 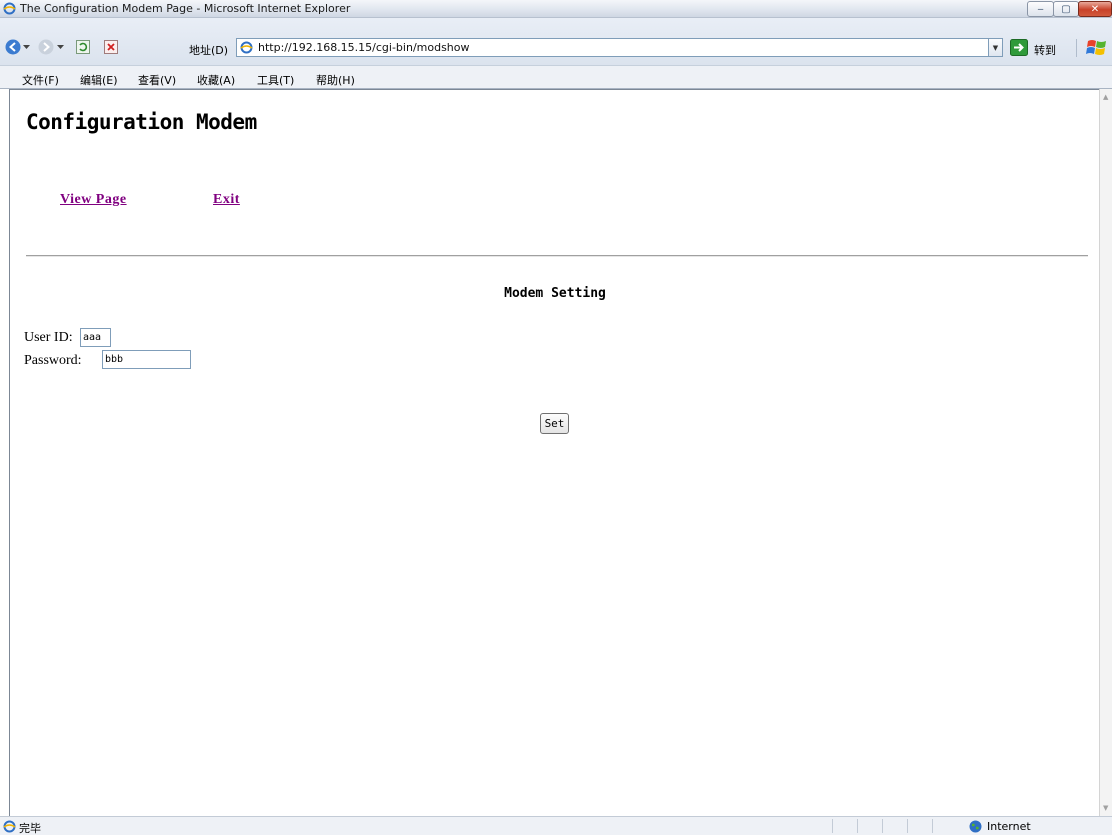 I want to click on forward-icon, so click(x=46, y=47).